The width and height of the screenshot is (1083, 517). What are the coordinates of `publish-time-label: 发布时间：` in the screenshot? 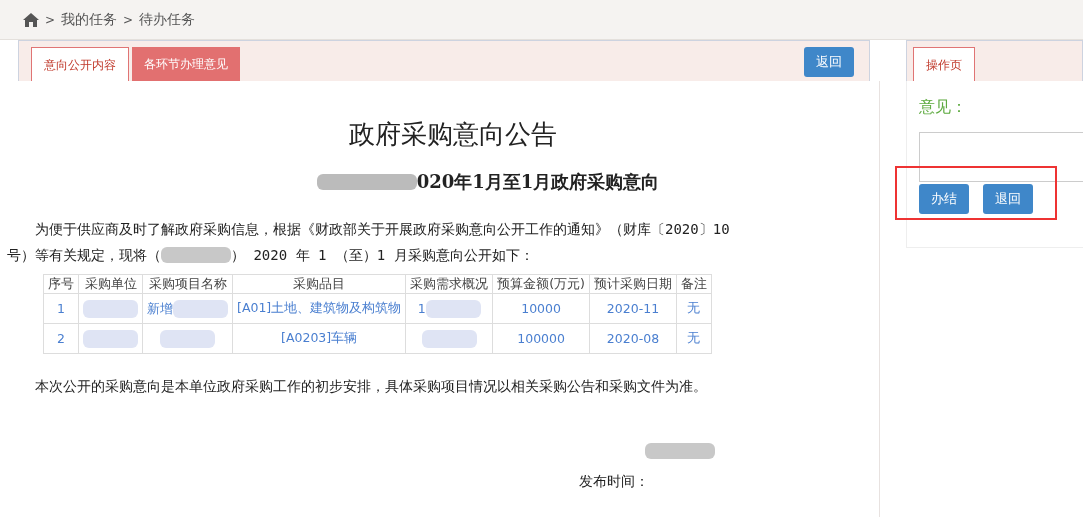 It's located at (614, 481).